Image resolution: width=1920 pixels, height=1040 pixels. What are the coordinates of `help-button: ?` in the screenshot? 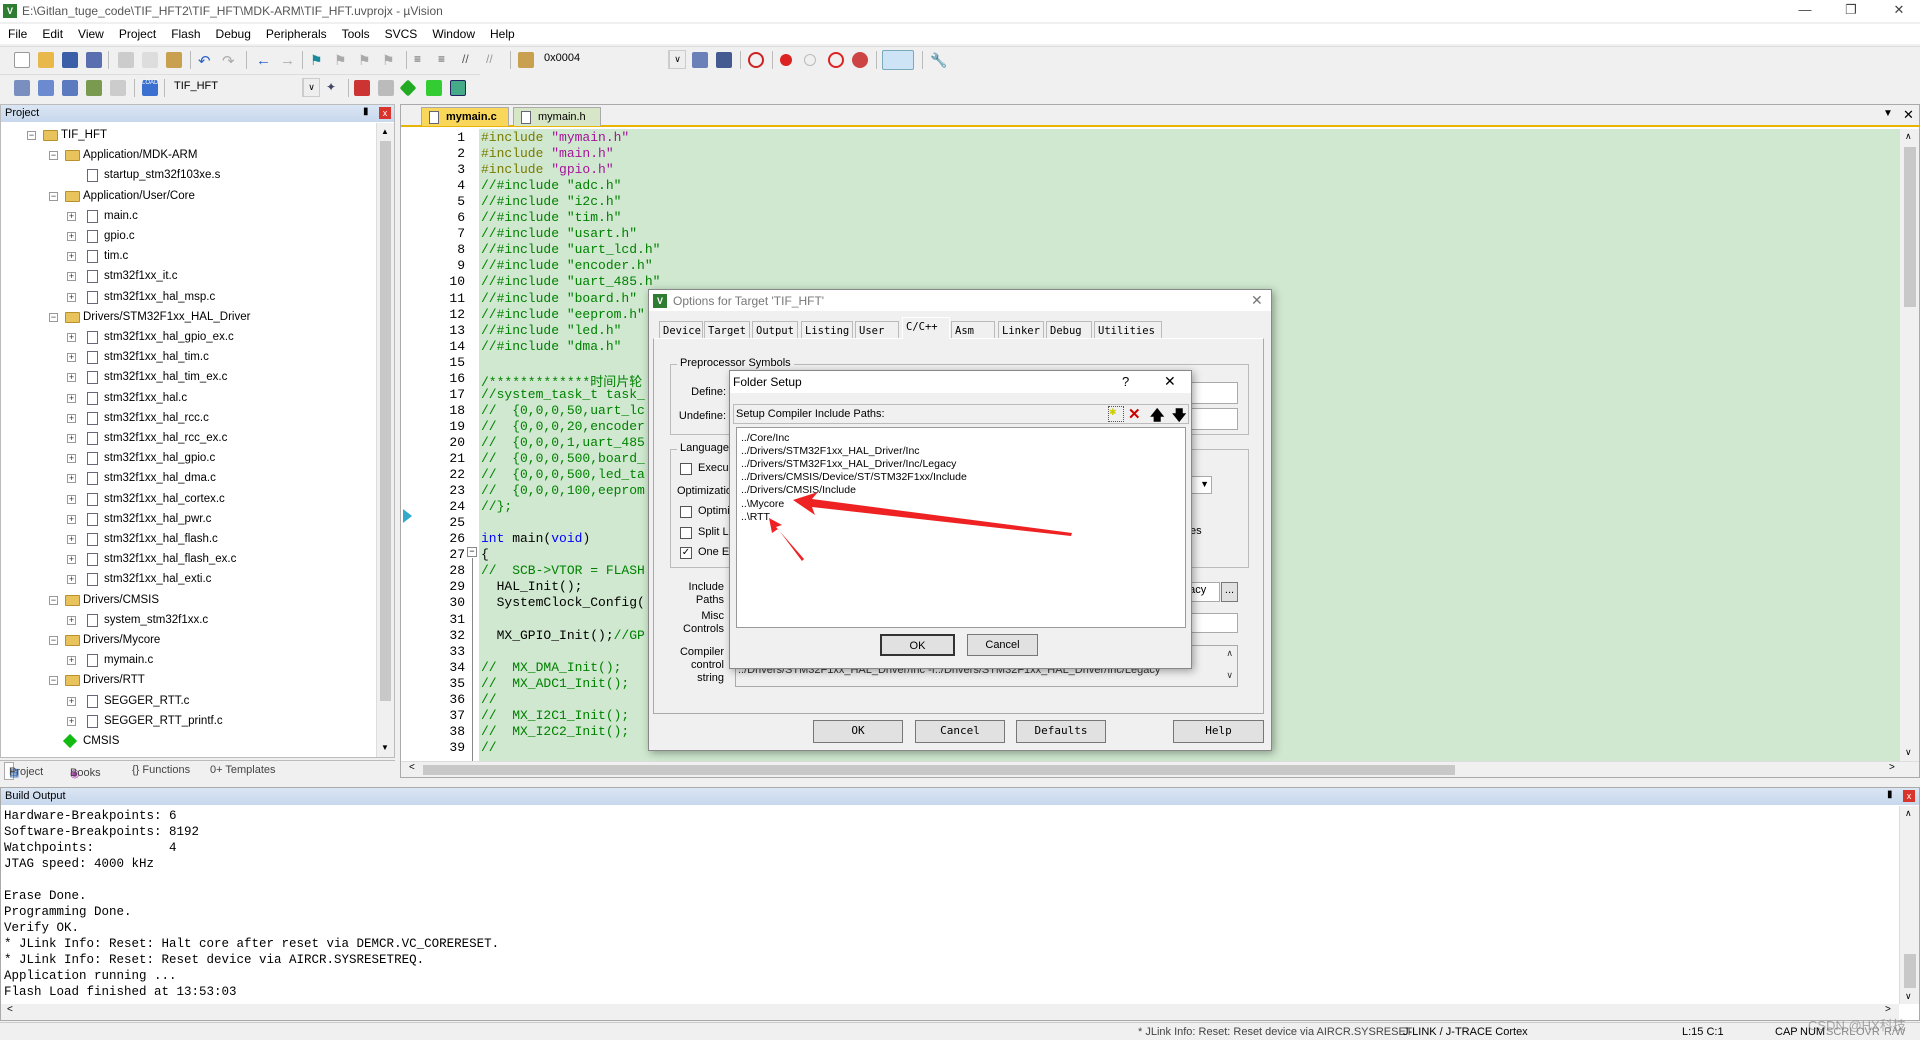 It's located at (1125, 381).